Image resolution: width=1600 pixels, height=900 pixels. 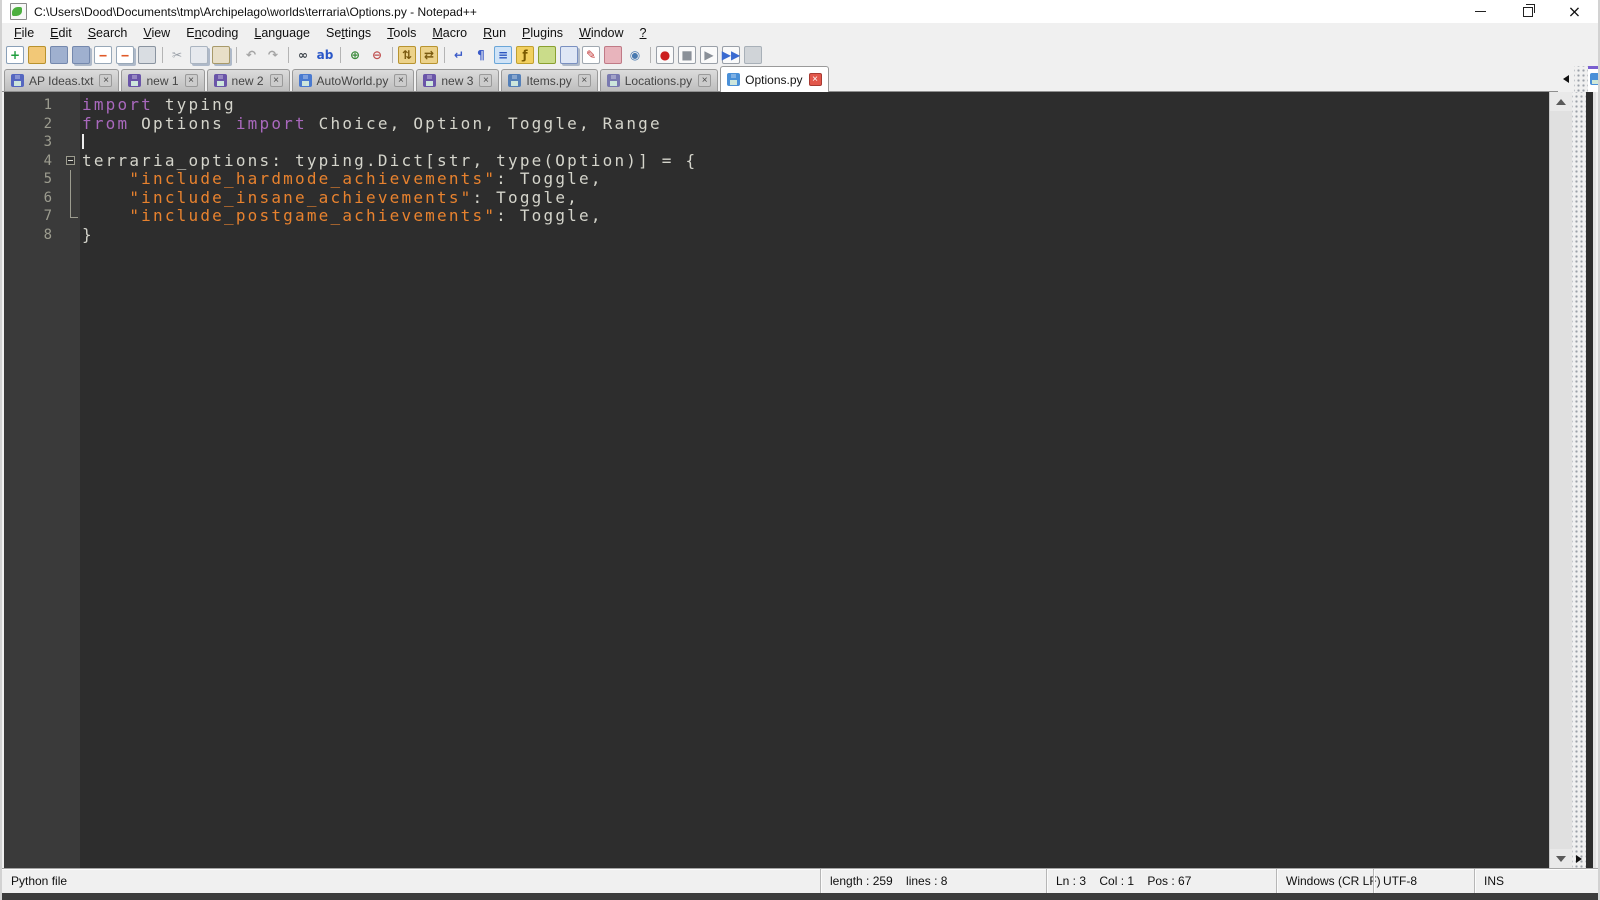 What do you see at coordinates (613, 80) in the screenshot?
I see `saved-file-icon` at bounding box center [613, 80].